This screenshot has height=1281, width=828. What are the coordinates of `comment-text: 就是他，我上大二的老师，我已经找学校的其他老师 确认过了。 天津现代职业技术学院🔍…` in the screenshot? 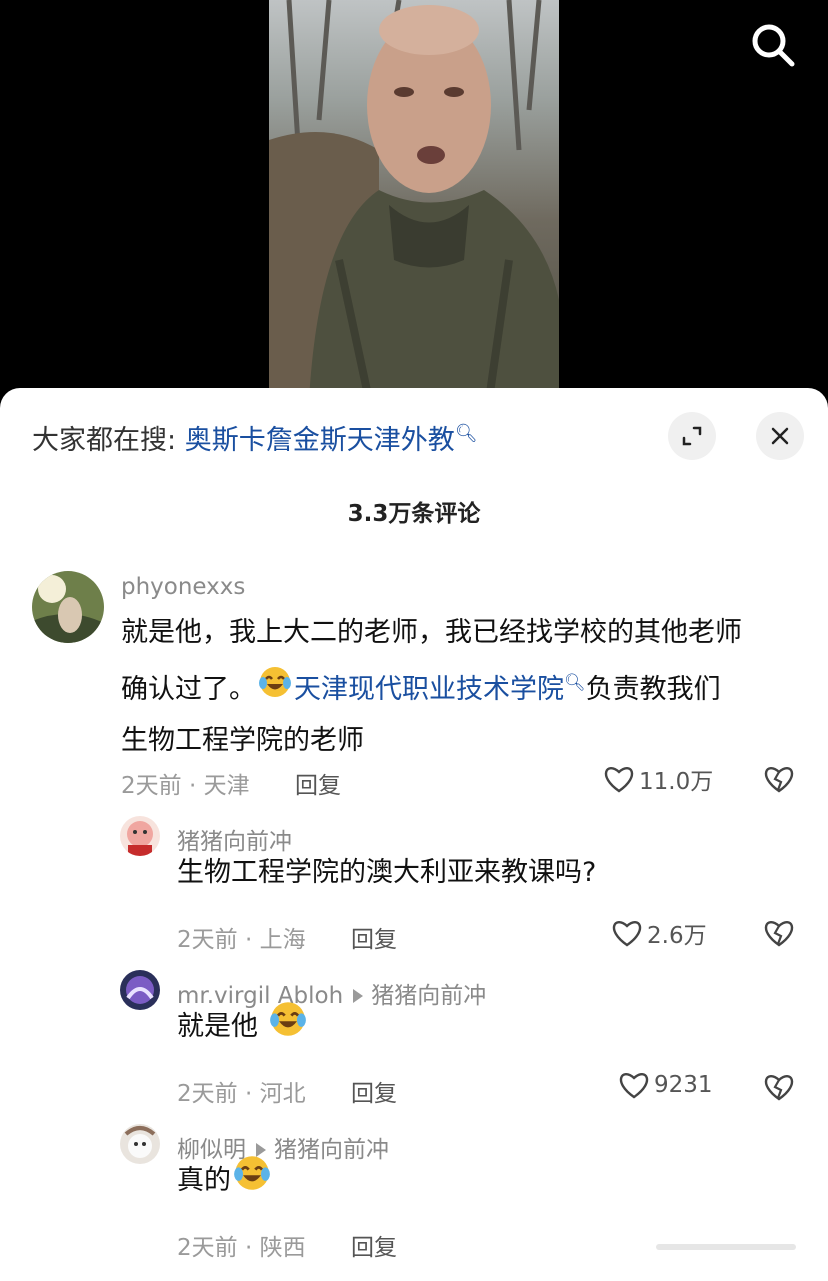 It's located at (466, 687).